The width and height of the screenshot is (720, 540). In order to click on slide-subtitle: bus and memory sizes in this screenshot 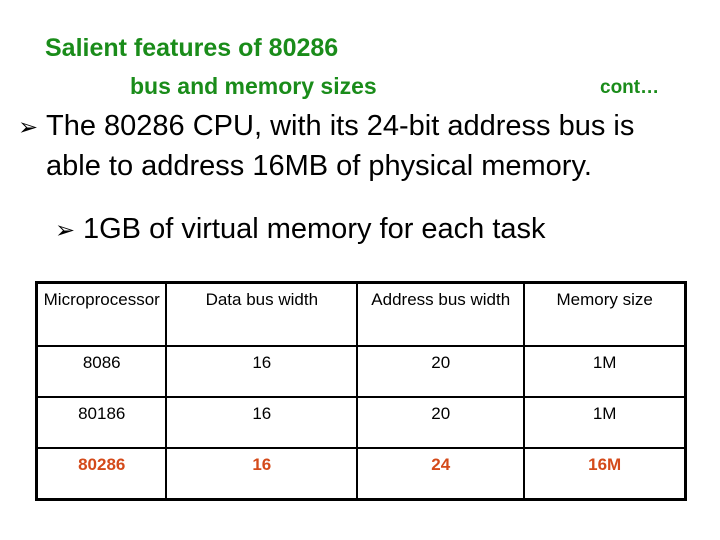, I will do `click(253, 86)`.